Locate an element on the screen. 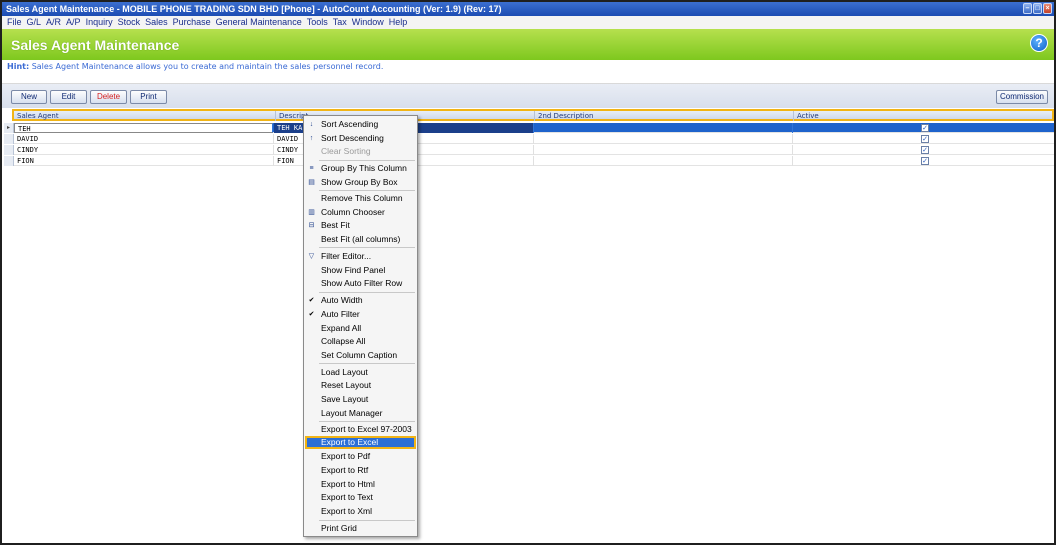  menu-stock: Stock is located at coordinates (129, 22).